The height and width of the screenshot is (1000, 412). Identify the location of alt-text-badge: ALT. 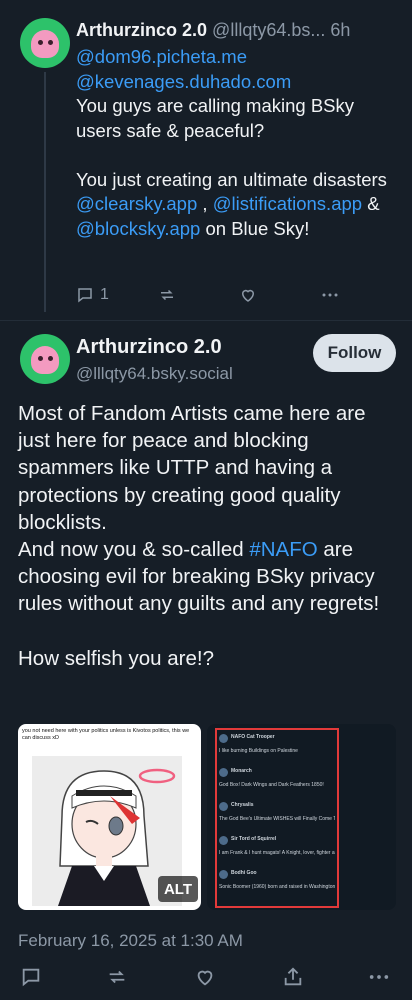
(178, 889).